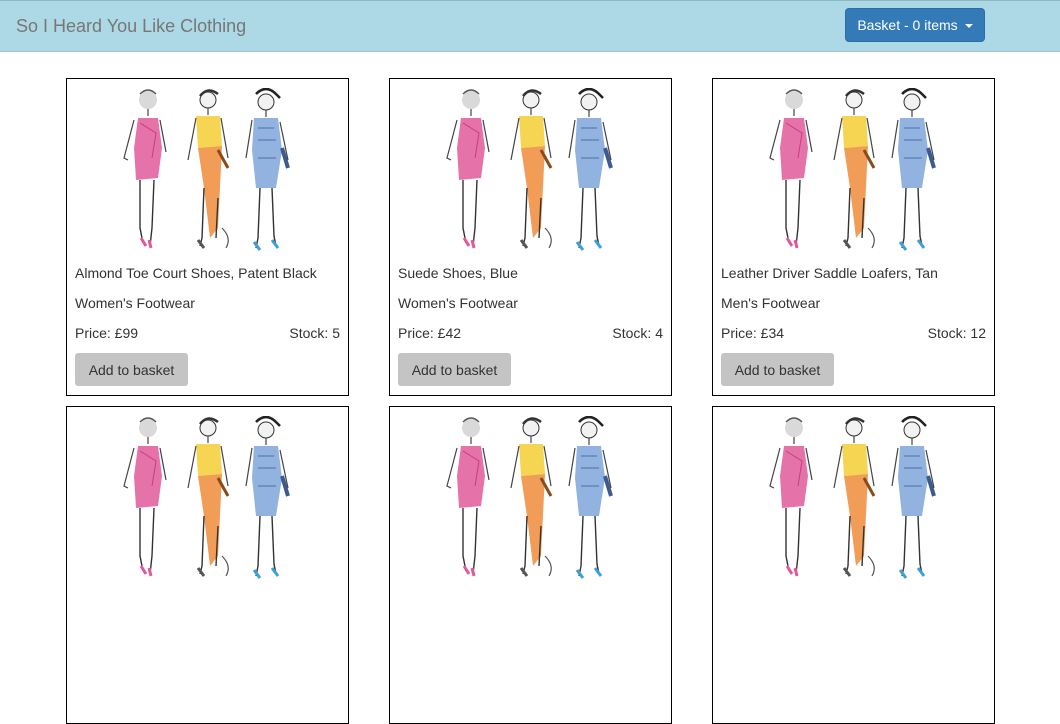 The image size is (1060, 724). What do you see at coordinates (107, 333) in the screenshot?
I see `product-price: Price: £99` at bounding box center [107, 333].